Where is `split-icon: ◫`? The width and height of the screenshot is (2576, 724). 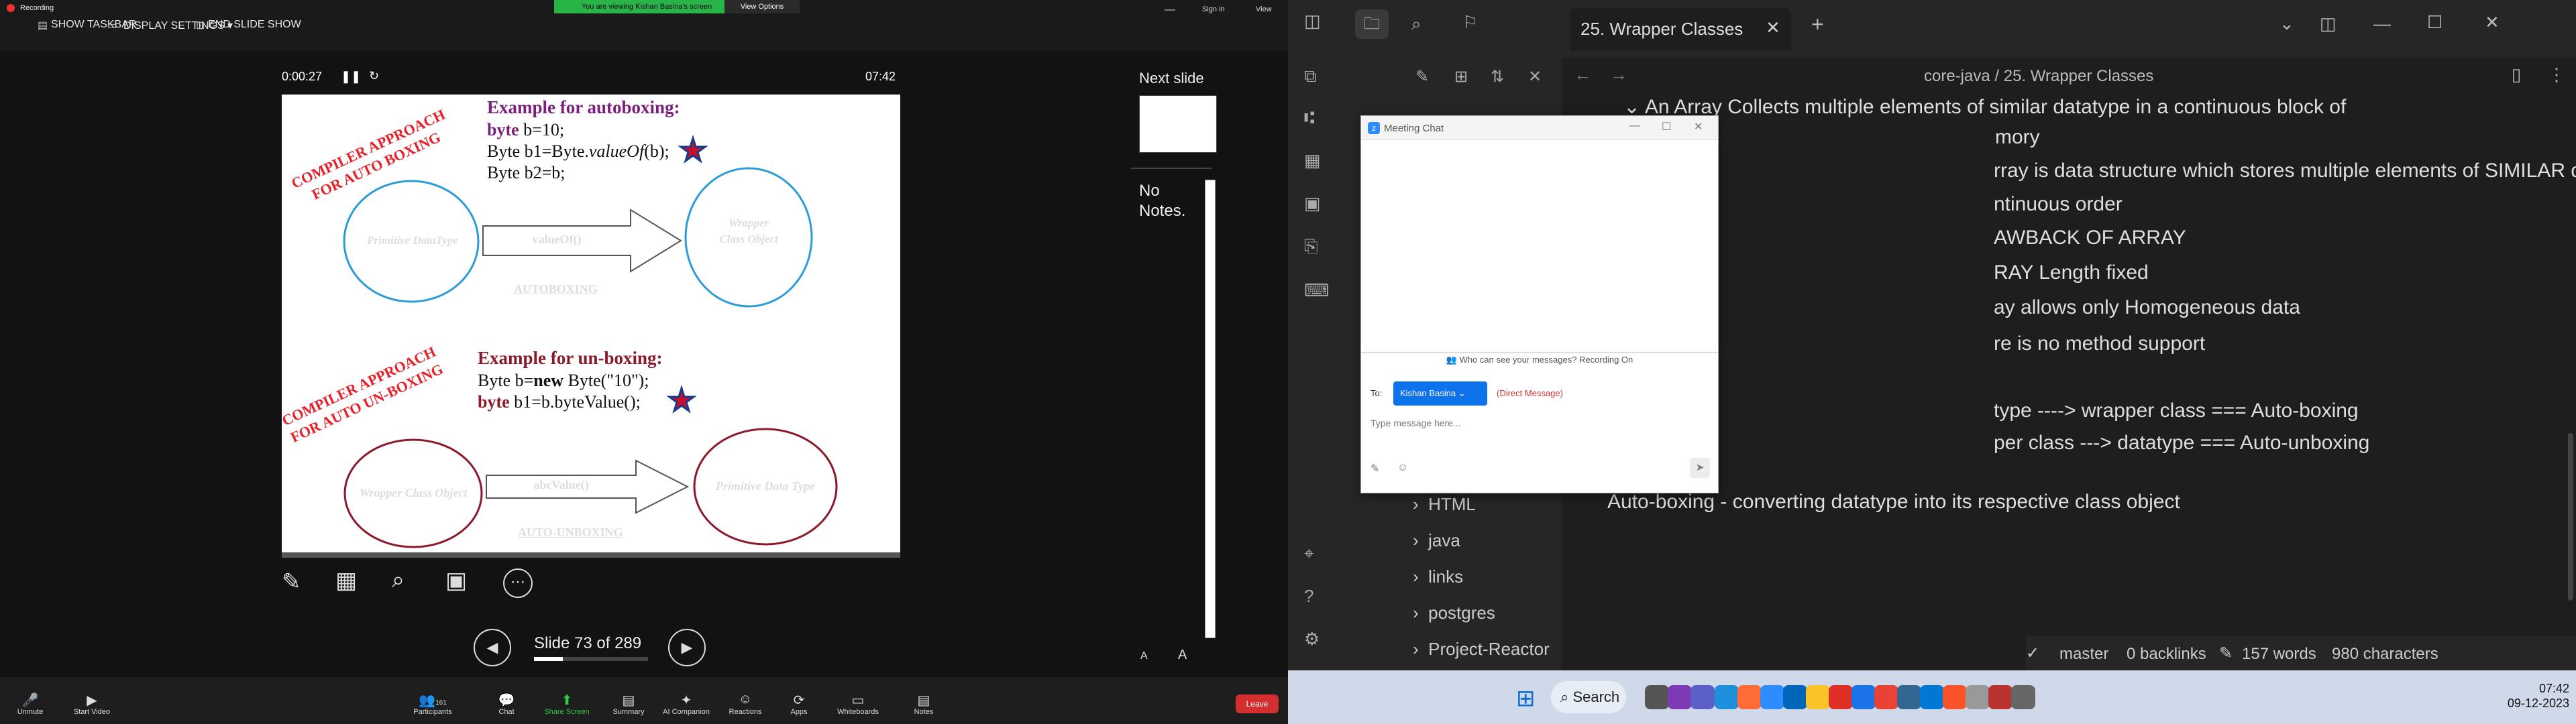
split-icon: ◫ is located at coordinates (2328, 24).